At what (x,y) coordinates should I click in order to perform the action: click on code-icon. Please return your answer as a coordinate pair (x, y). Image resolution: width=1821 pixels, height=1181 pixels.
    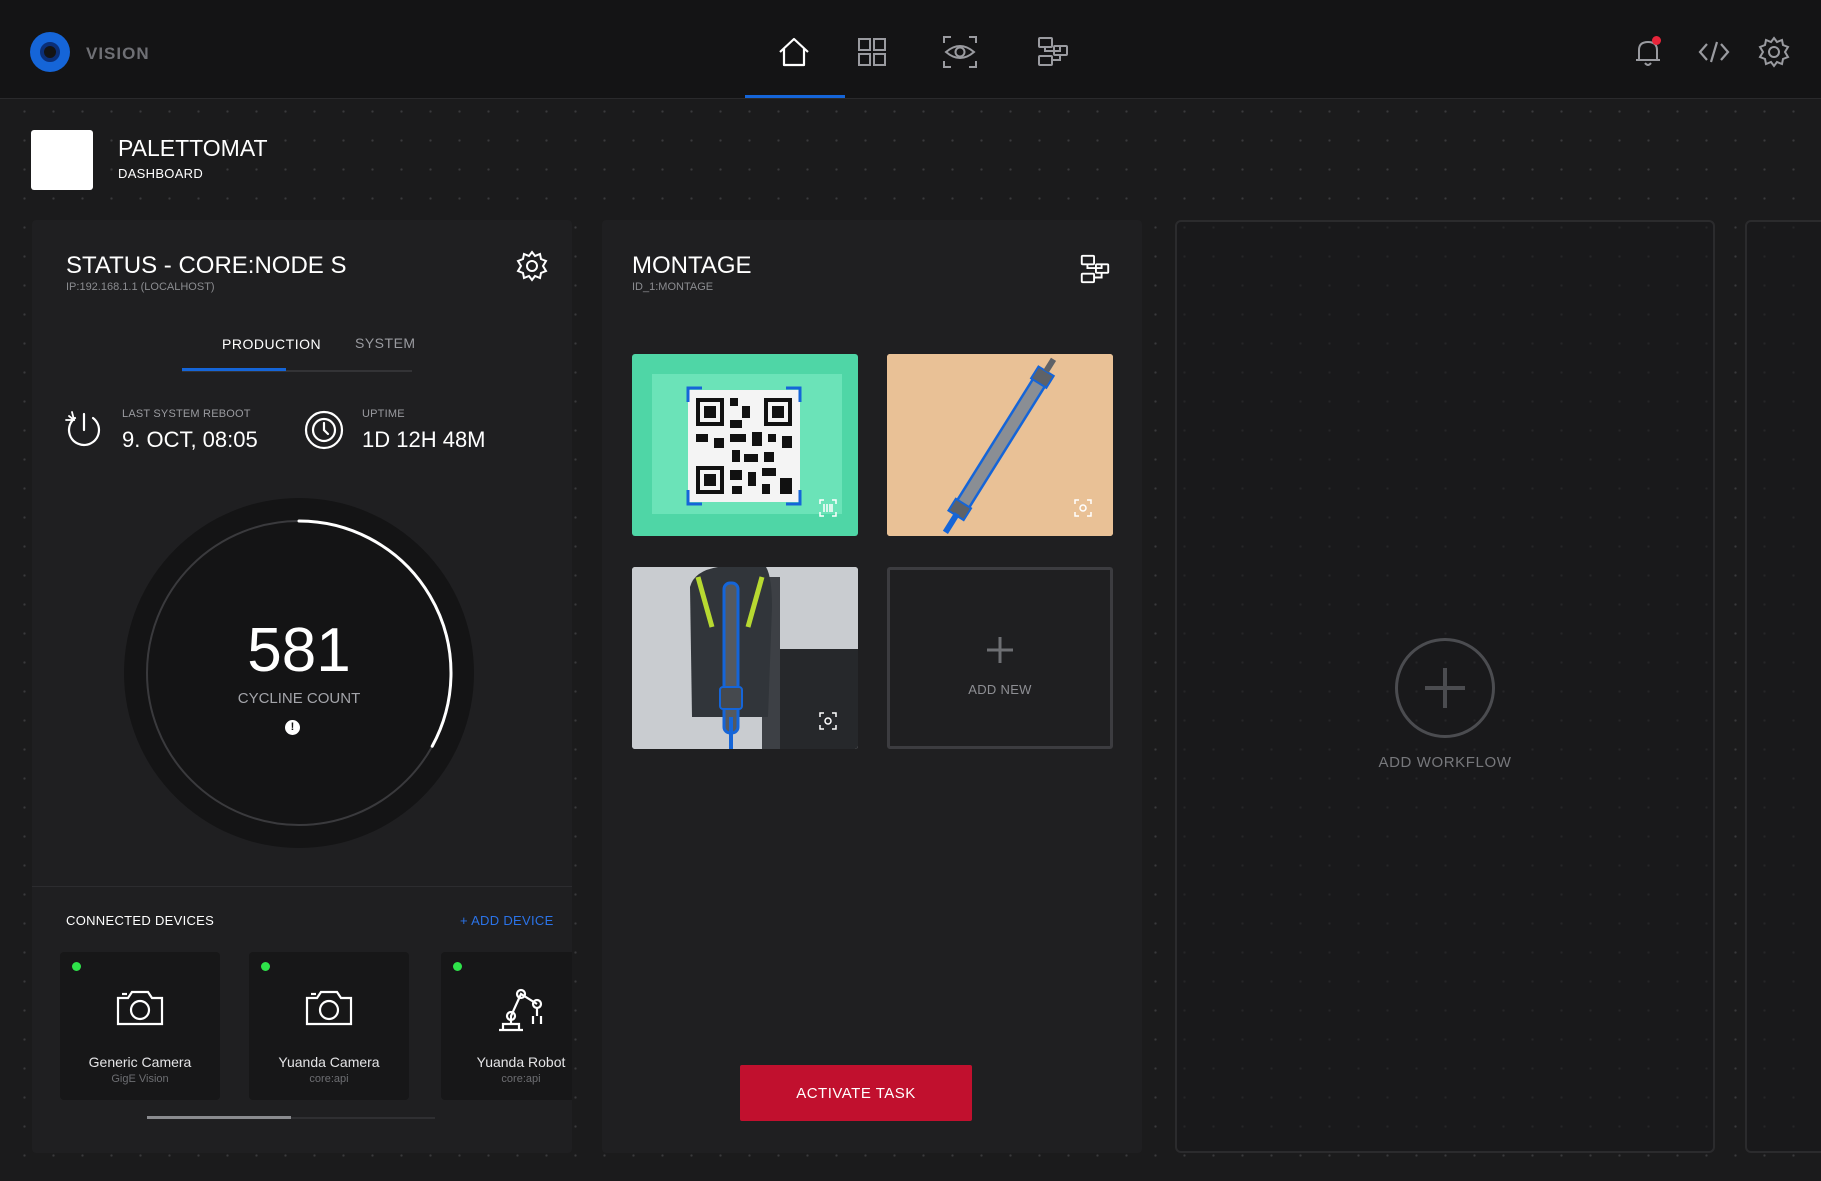
    Looking at the image, I should click on (1714, 52).